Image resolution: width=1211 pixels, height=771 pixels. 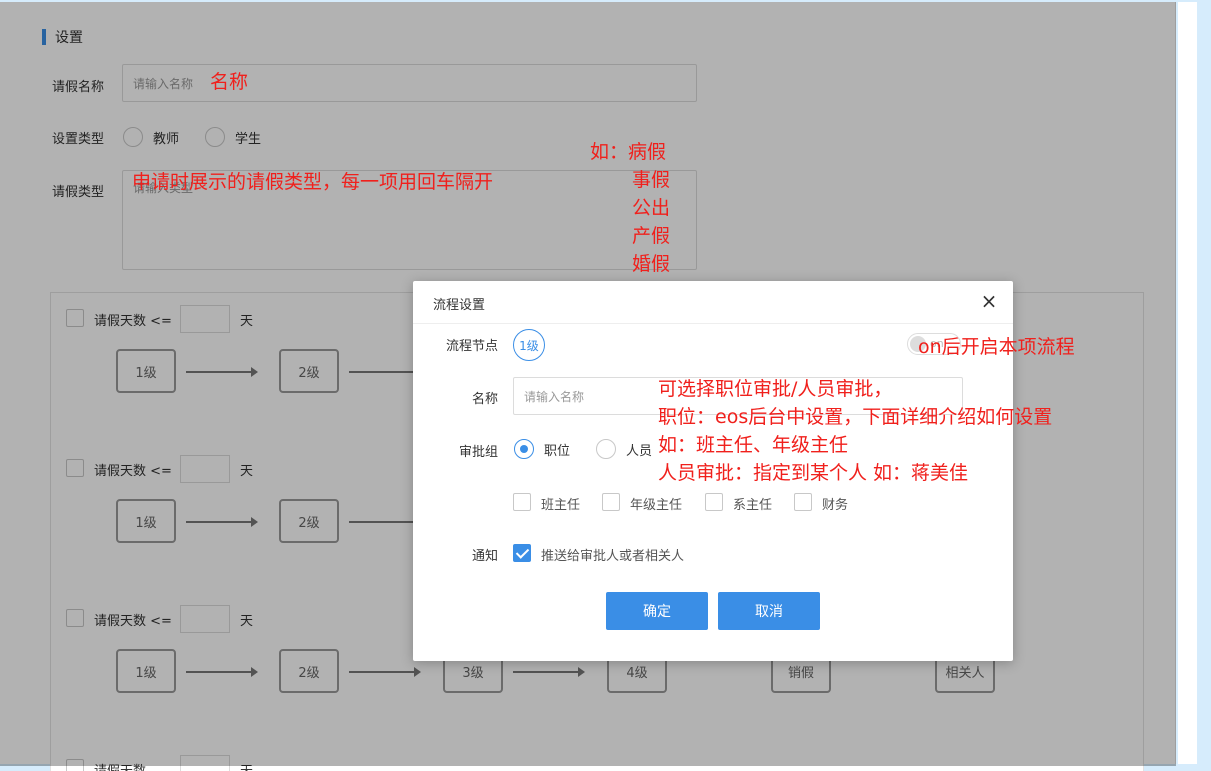 What do you see at coordinates (611, 502) in the screenshot?
I see `position-checkbox-grade-head` at bounding box center [611, 502].